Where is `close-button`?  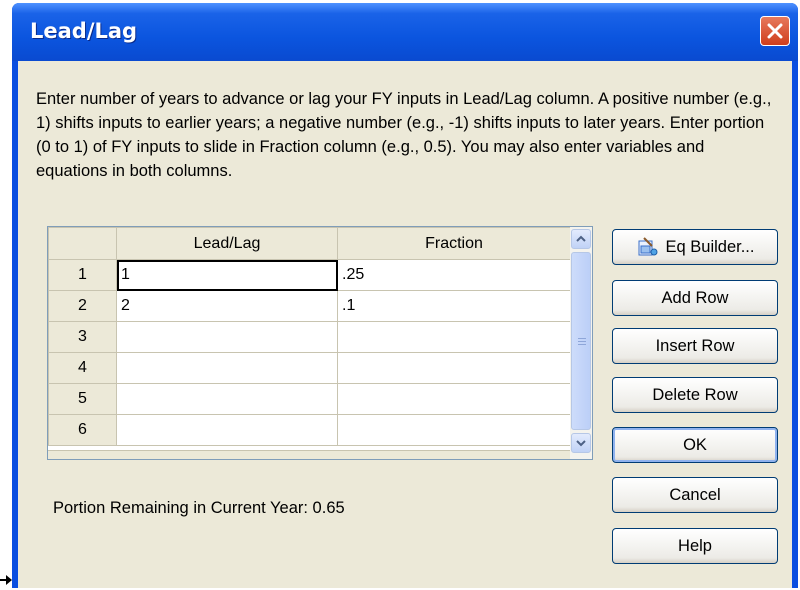
close-button is located at coordinates (775, 31).